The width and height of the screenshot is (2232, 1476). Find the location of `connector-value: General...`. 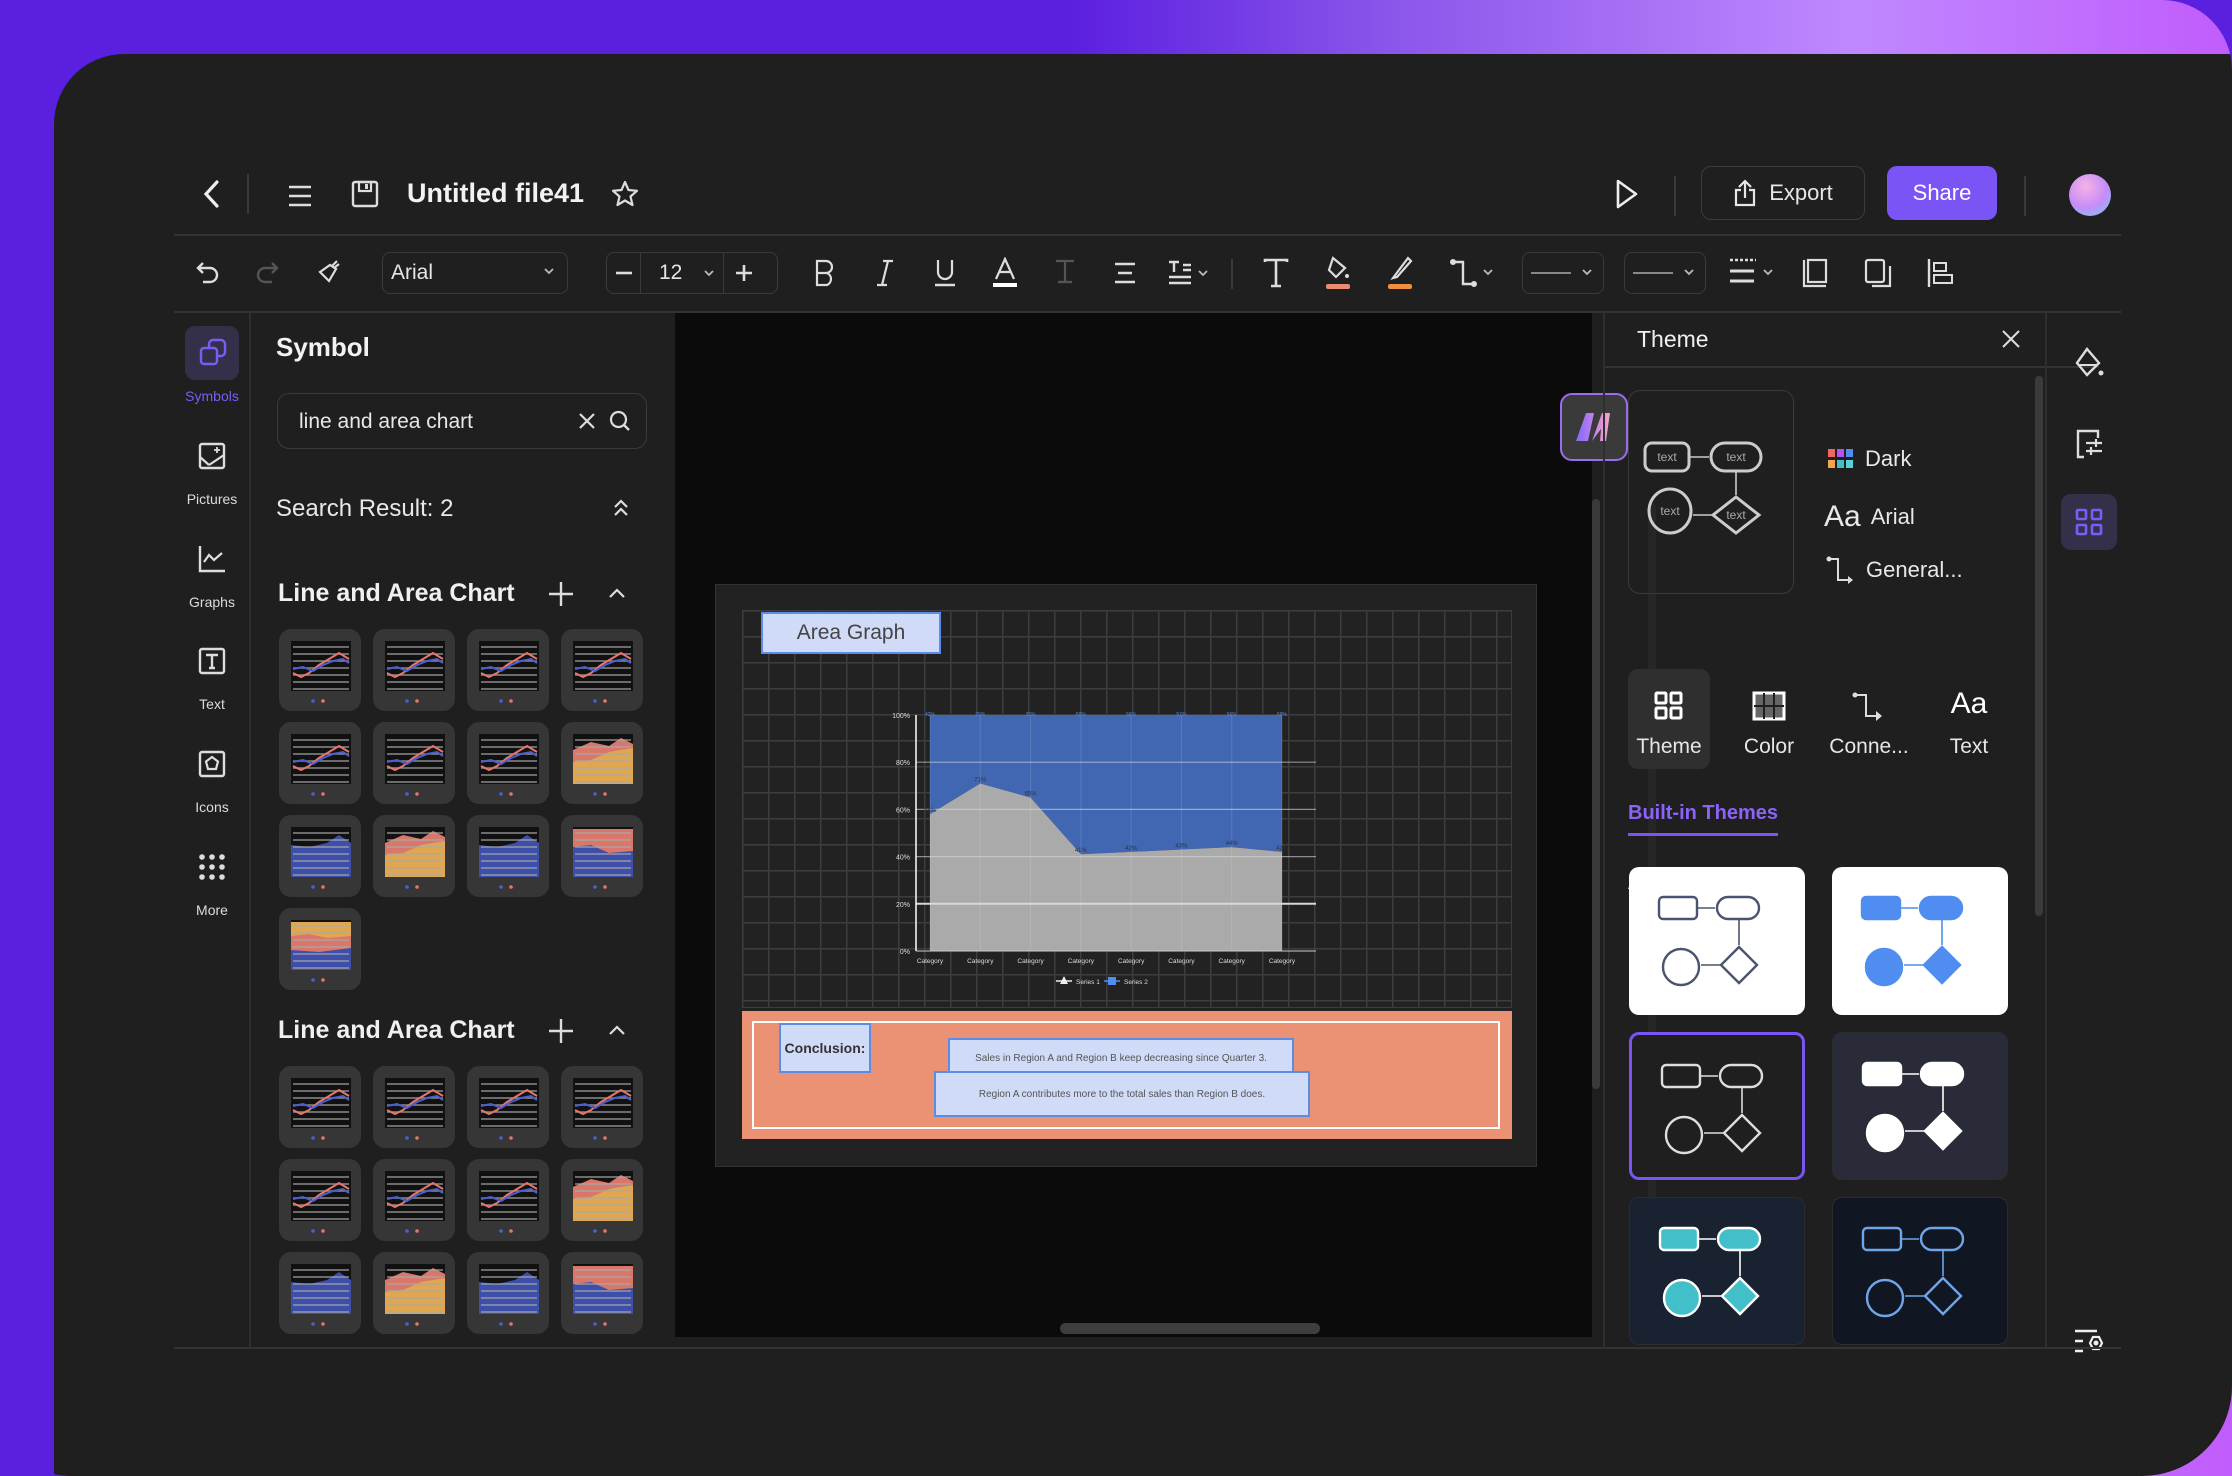

connector-value: General... is located at coordinates (1914, 569).